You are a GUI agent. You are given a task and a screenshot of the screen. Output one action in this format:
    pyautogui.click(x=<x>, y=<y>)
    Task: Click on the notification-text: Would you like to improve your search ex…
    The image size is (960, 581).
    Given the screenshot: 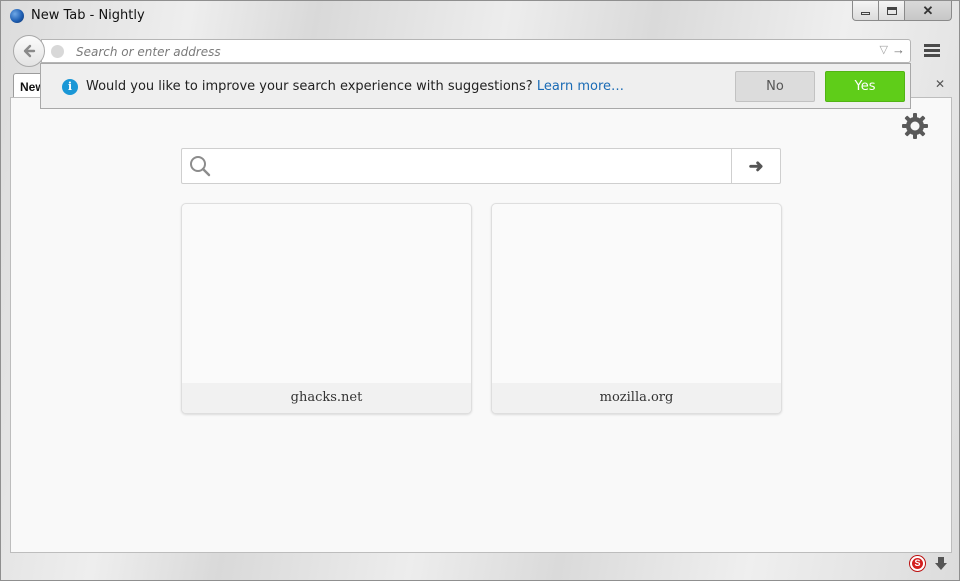 What is the action you would take?
    pyautogui.click(x=355, y=86)
    